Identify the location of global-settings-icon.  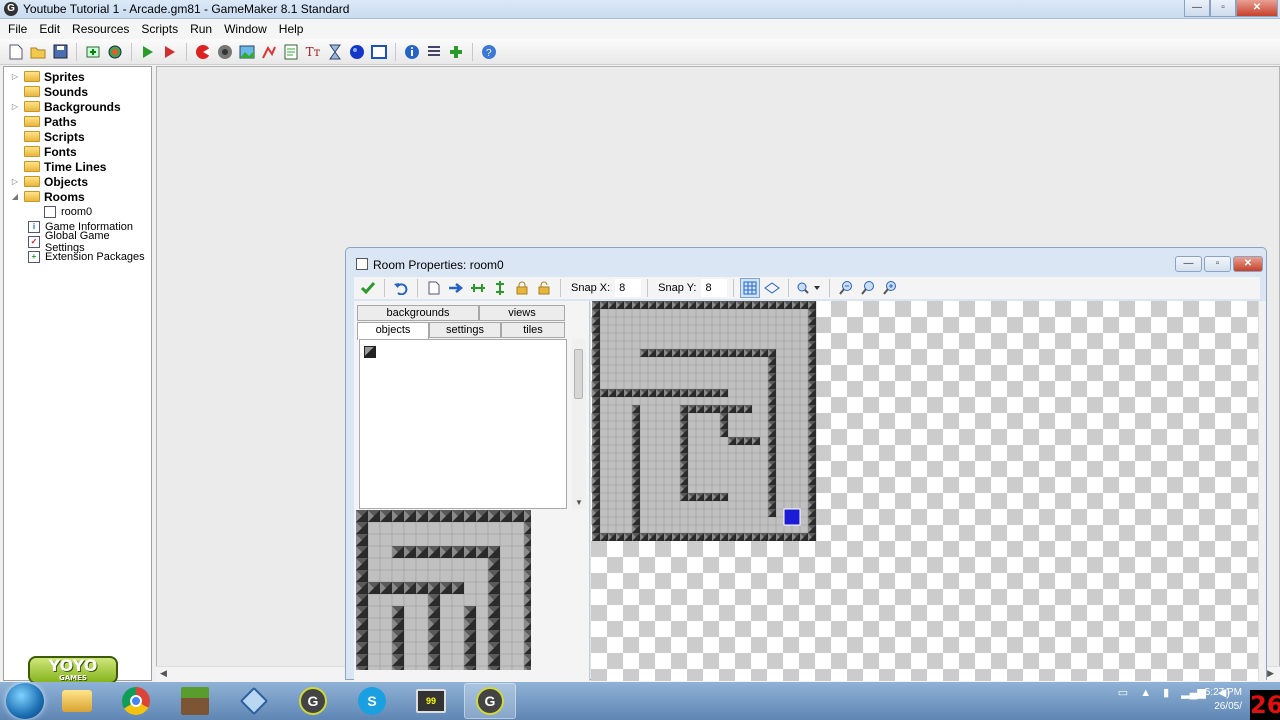
(434, 52).